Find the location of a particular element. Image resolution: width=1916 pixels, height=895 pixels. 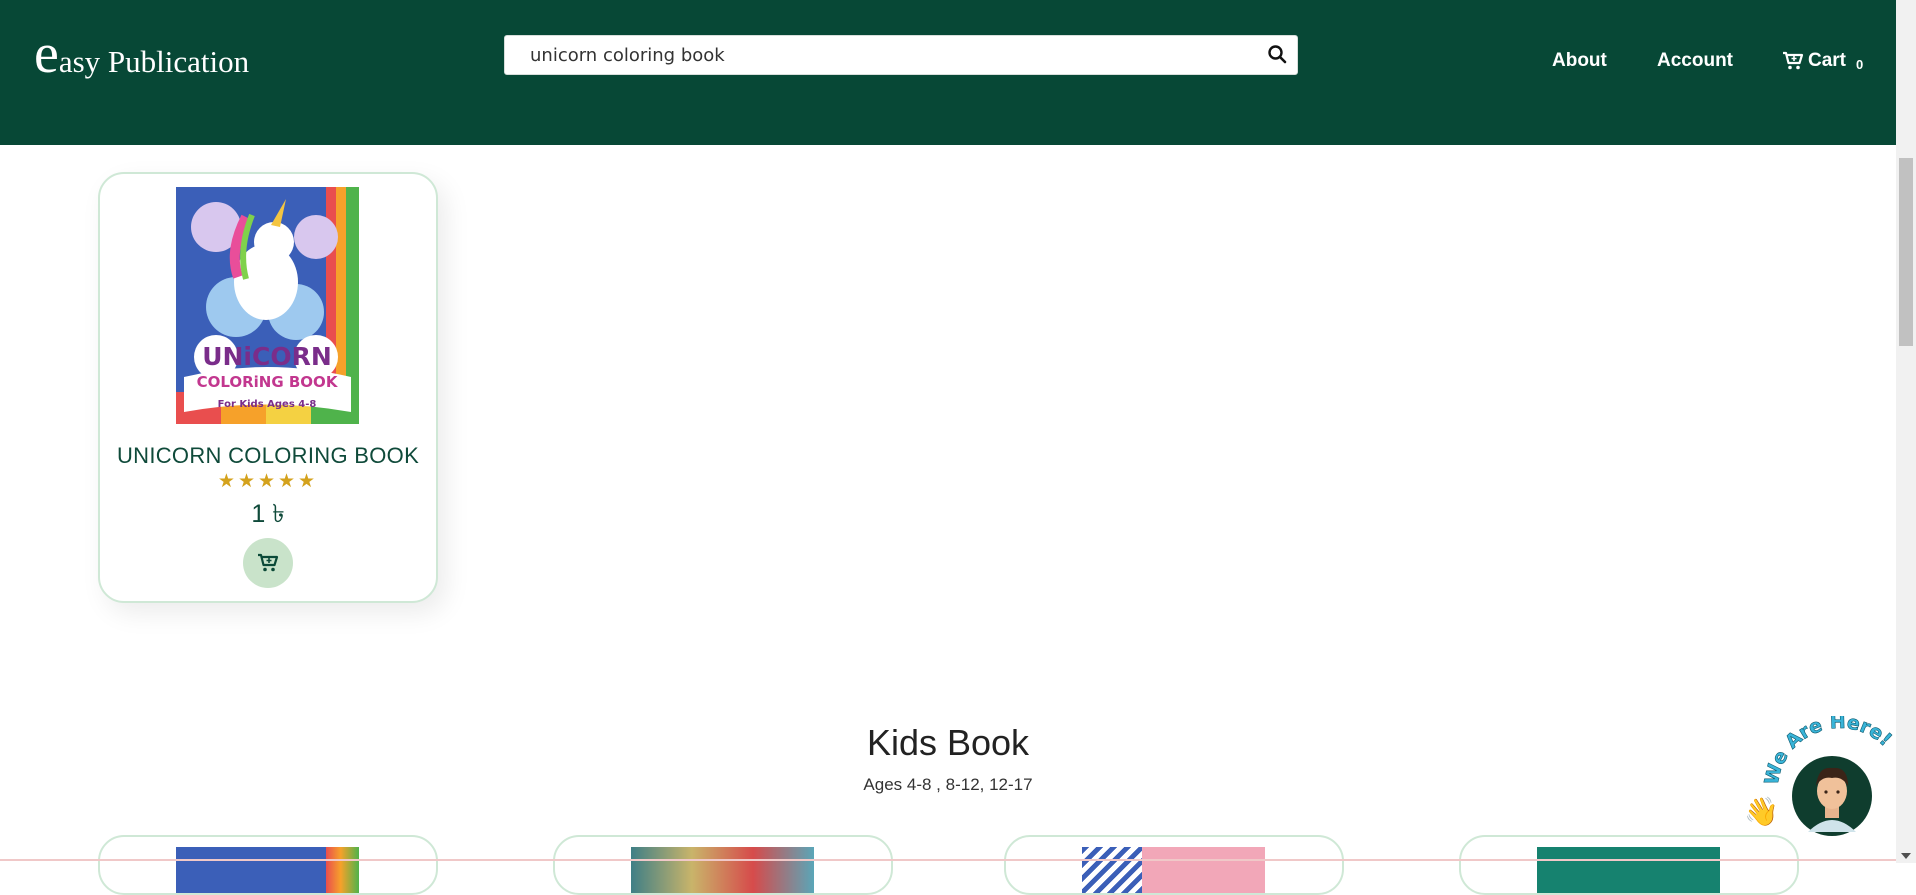

search-icon is located at coordinates (1277, 53).